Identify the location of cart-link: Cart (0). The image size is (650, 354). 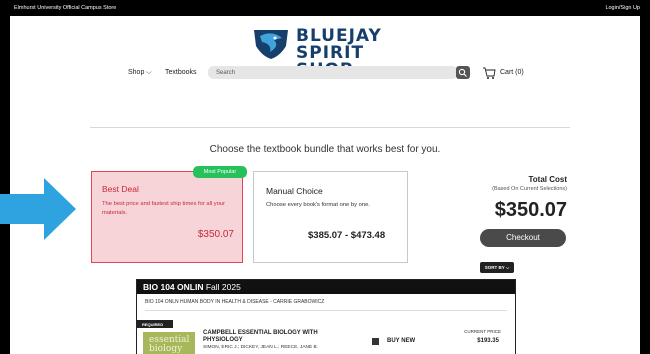
(512, 72).